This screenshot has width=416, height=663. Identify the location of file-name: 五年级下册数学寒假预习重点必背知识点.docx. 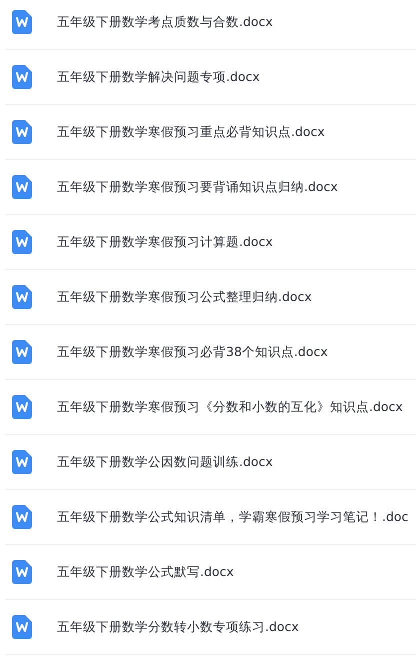
(191, 132).